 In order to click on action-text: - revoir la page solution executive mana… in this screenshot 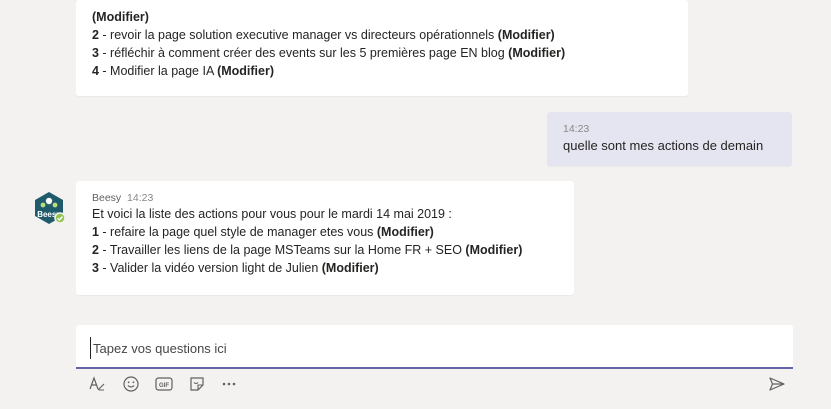, I will do `click(298, 35)`.